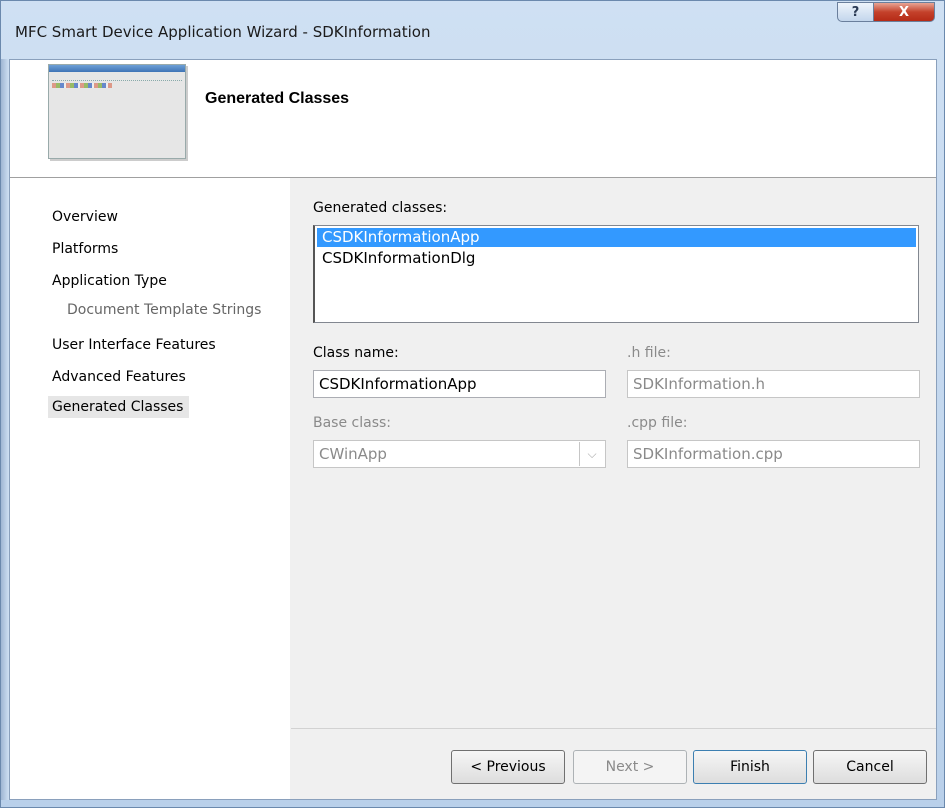 The width and height of the screenshot is (945, 808). Describe the element at coordinates (119, 377) in the screenshot. I see `nav-item-advanced-features: Advanced Features` at that location.